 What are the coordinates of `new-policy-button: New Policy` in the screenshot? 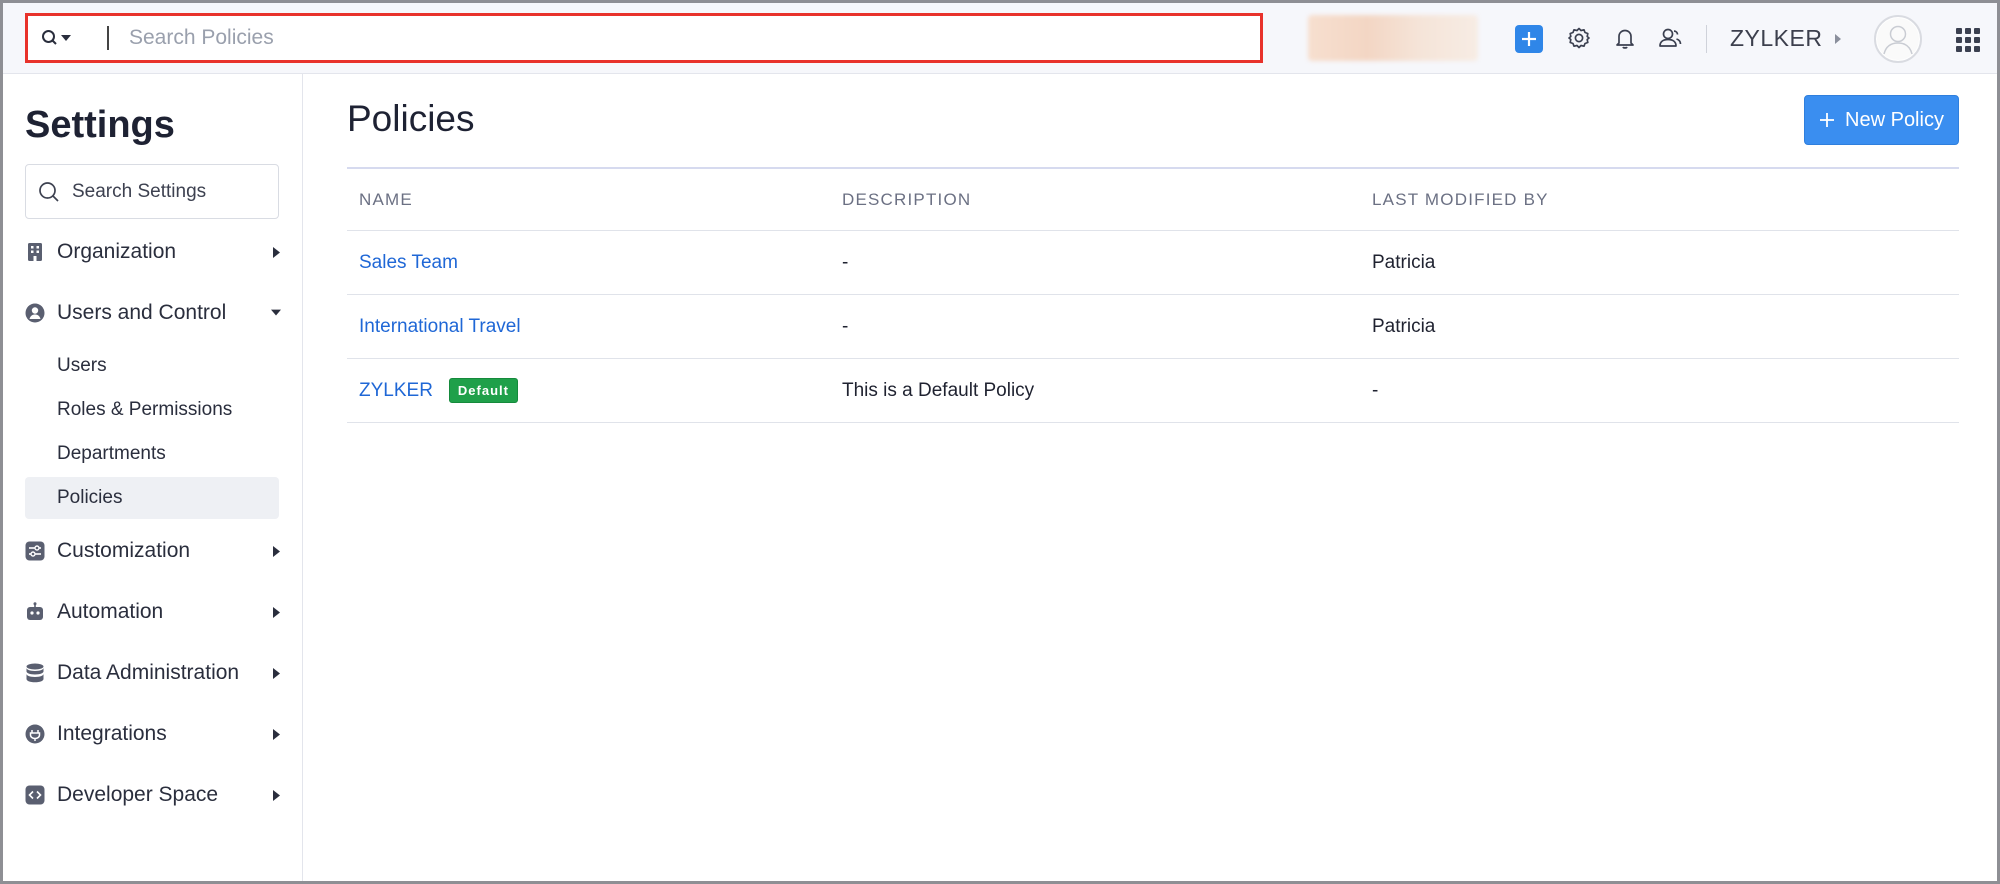 It's located at (1881, 120).